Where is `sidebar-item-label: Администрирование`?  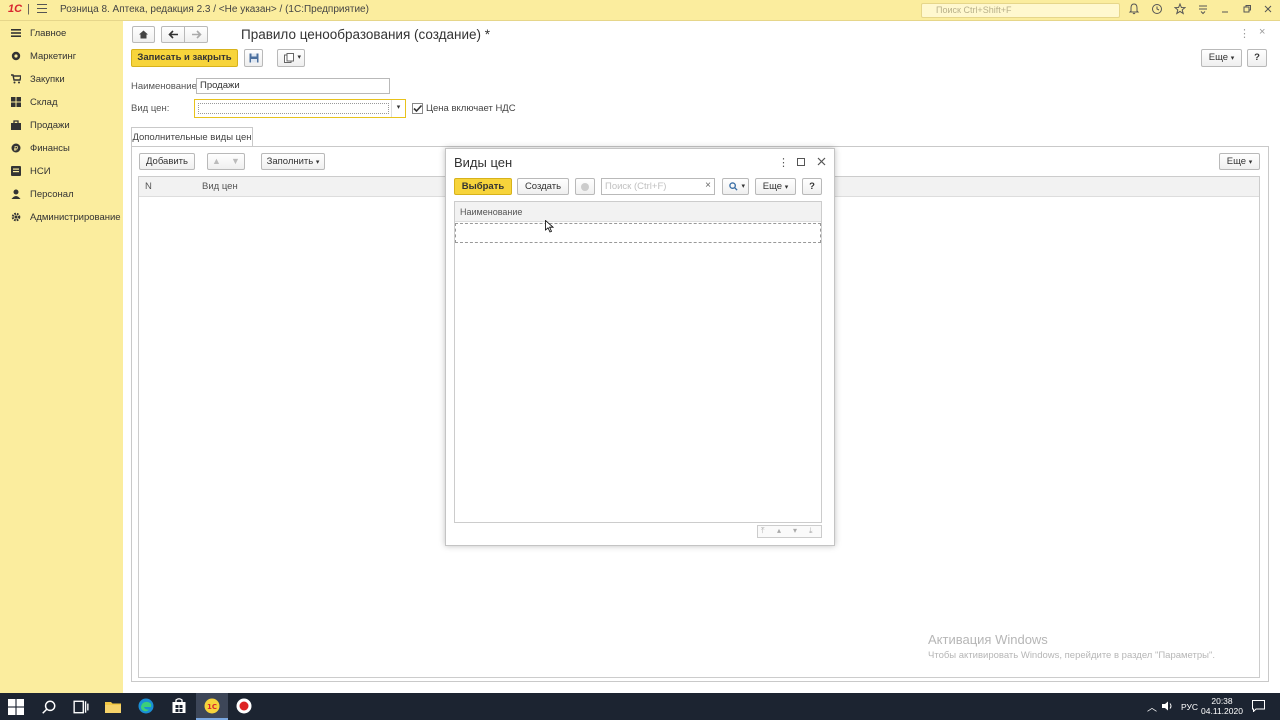
sidebar-item-label: Администрирование is located at coordinates (75, 217).